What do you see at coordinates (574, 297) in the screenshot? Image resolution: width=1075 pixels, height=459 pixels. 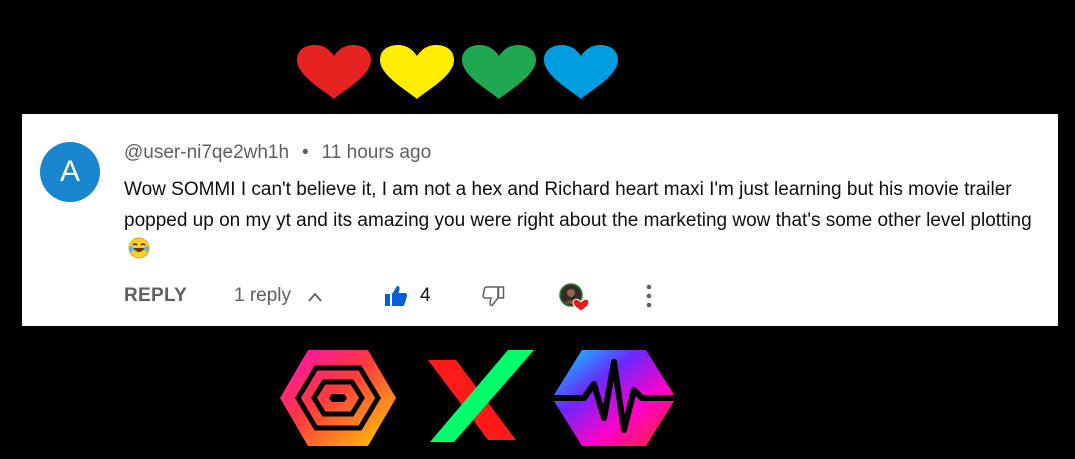 I see `creator-heart-icon` at bounding box center [574, 297].